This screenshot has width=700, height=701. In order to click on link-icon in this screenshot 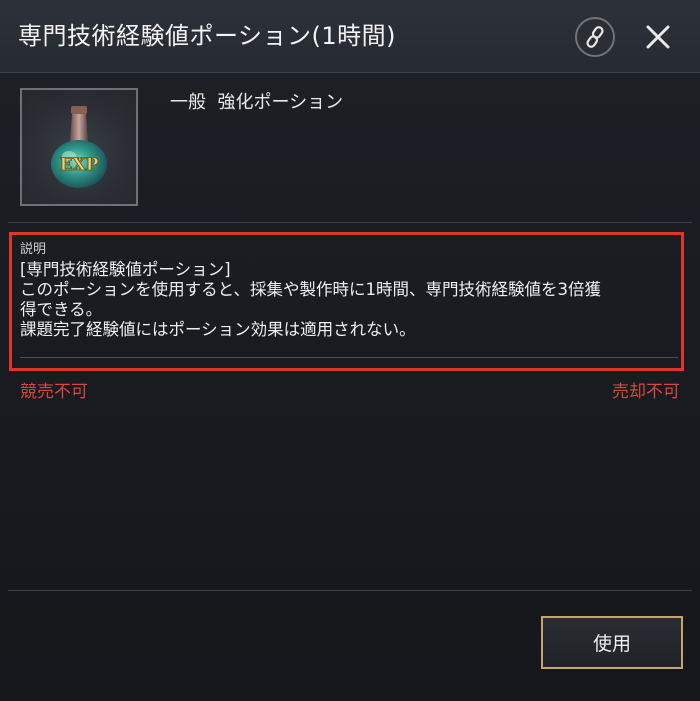, I will do `click(595, 37)`.